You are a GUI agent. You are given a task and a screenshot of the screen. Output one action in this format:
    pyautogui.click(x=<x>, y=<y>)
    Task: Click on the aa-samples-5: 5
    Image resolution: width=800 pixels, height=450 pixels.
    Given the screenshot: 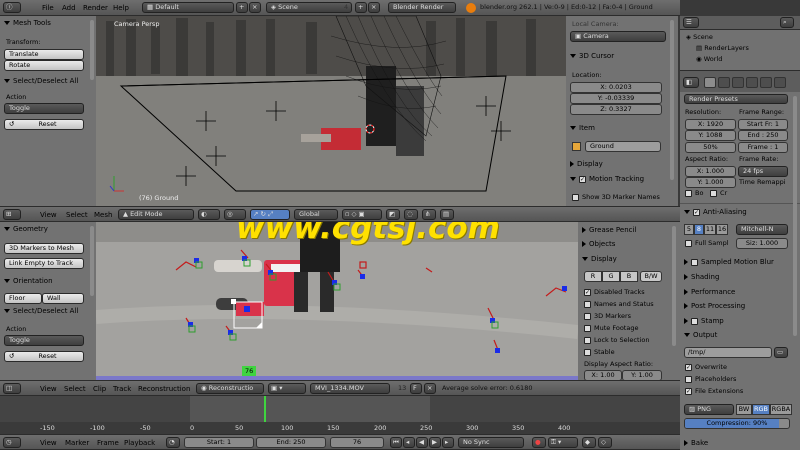 What is the action you would take?
    pyautogui.click(x=689, y=229)
    